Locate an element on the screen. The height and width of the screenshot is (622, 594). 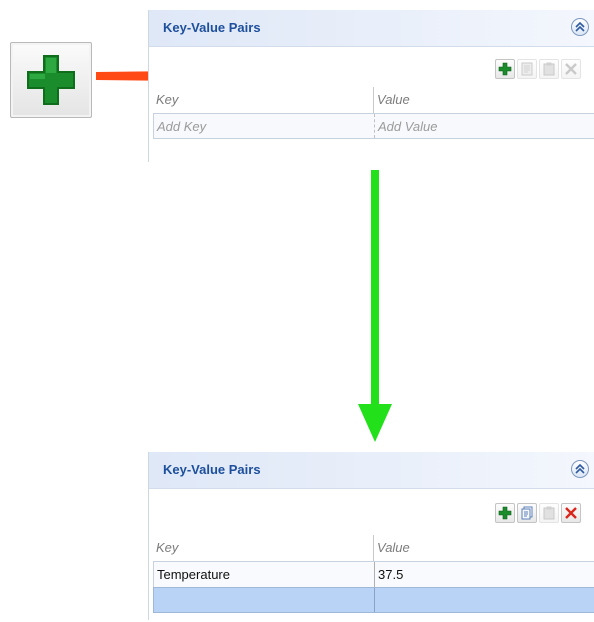
key-cell: Temperature is located at coordinates (264, 574).